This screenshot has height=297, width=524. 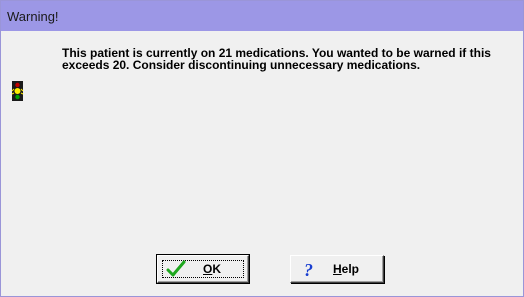 I want to click on help-button-label: Help, so click(x=346, y=269).